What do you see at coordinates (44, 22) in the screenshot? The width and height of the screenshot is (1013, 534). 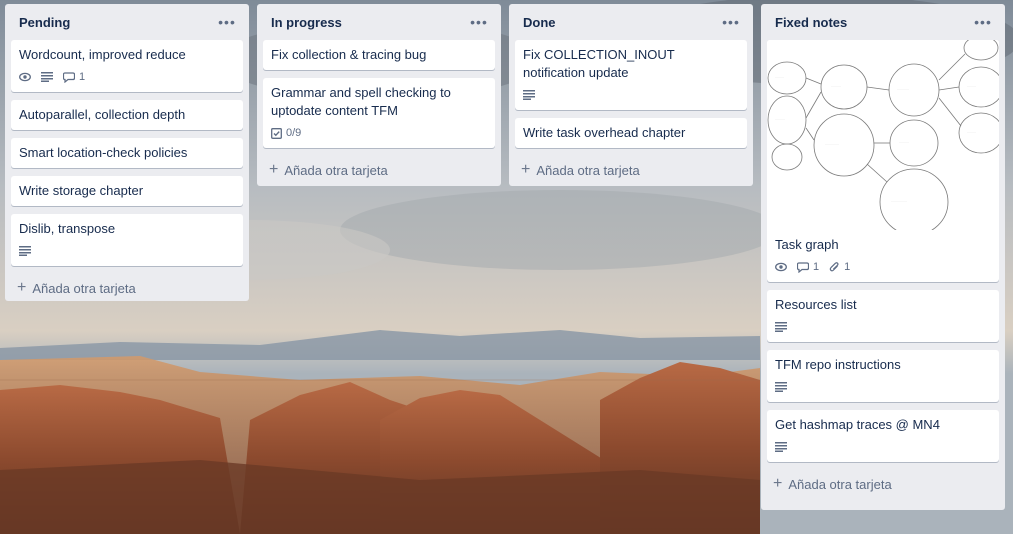 I see `list-title: Pending` at bounding box center [44, 22].